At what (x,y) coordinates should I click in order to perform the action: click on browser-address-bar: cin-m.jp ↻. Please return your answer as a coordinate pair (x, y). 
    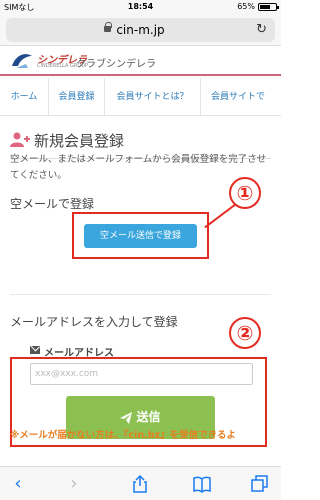
    Looking at the image, I should click on (140, 30).